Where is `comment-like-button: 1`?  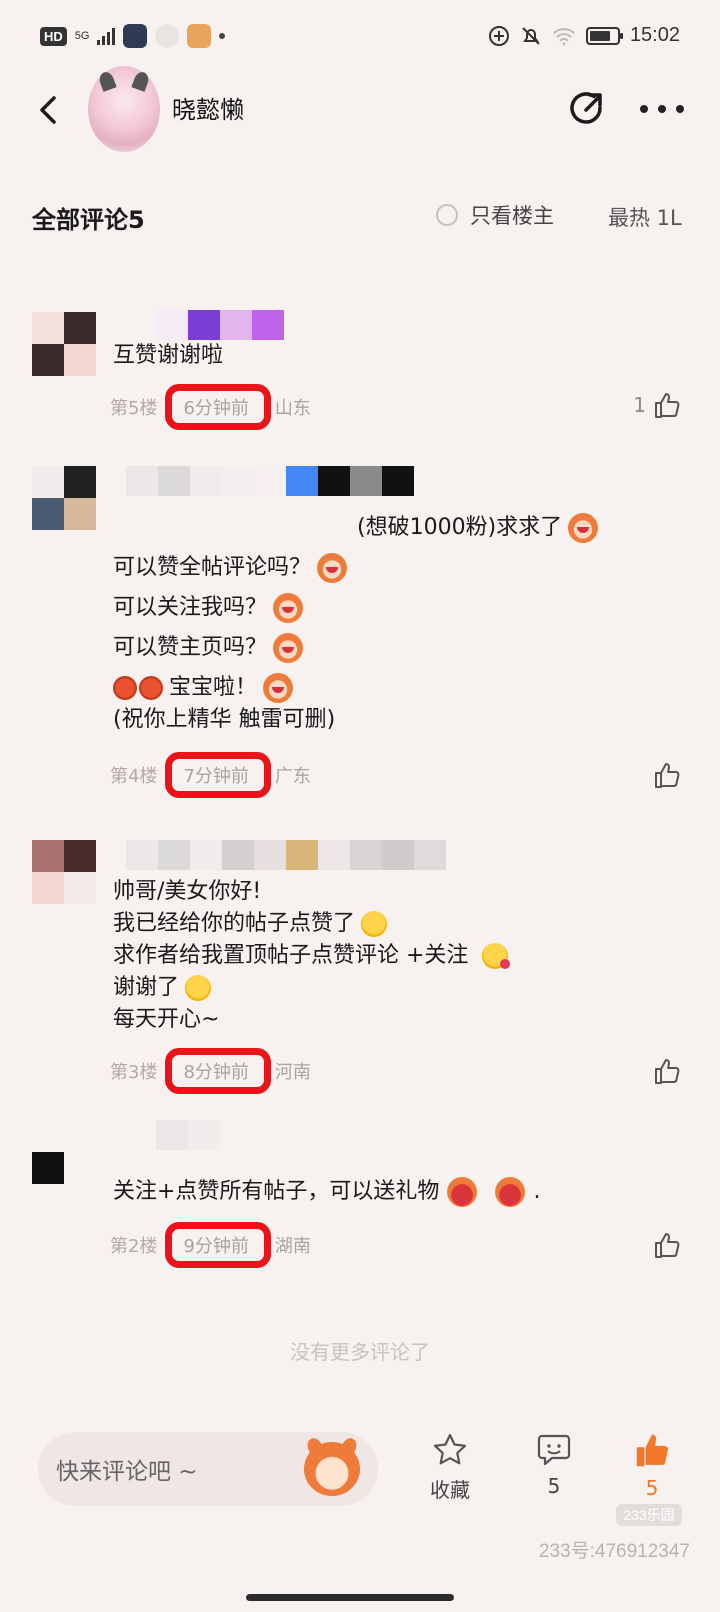
comment-like-button: 1 is located at coordinates (657, 405).